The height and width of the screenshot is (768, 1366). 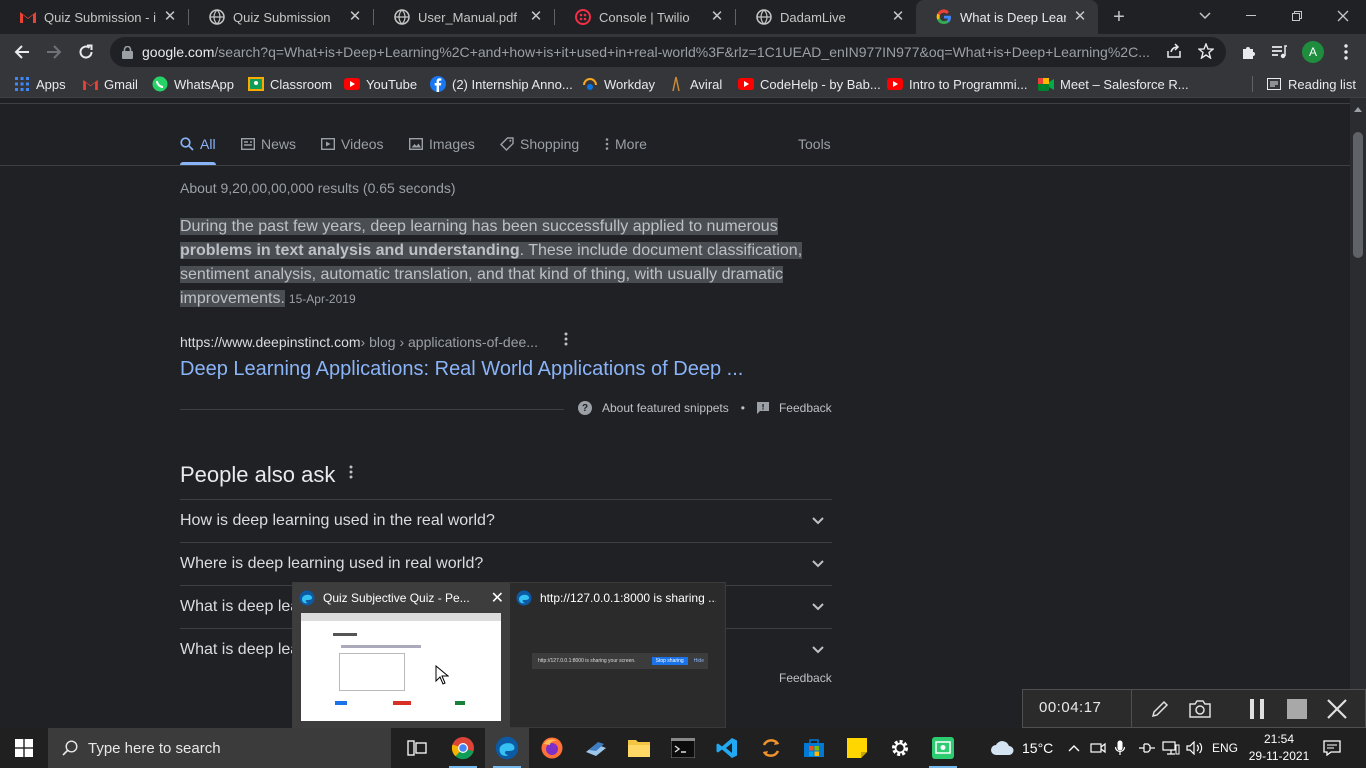 What do you see at coordinates (24, 748) in the screenshot?
I see `start-button` at bounding box center [24, 748].